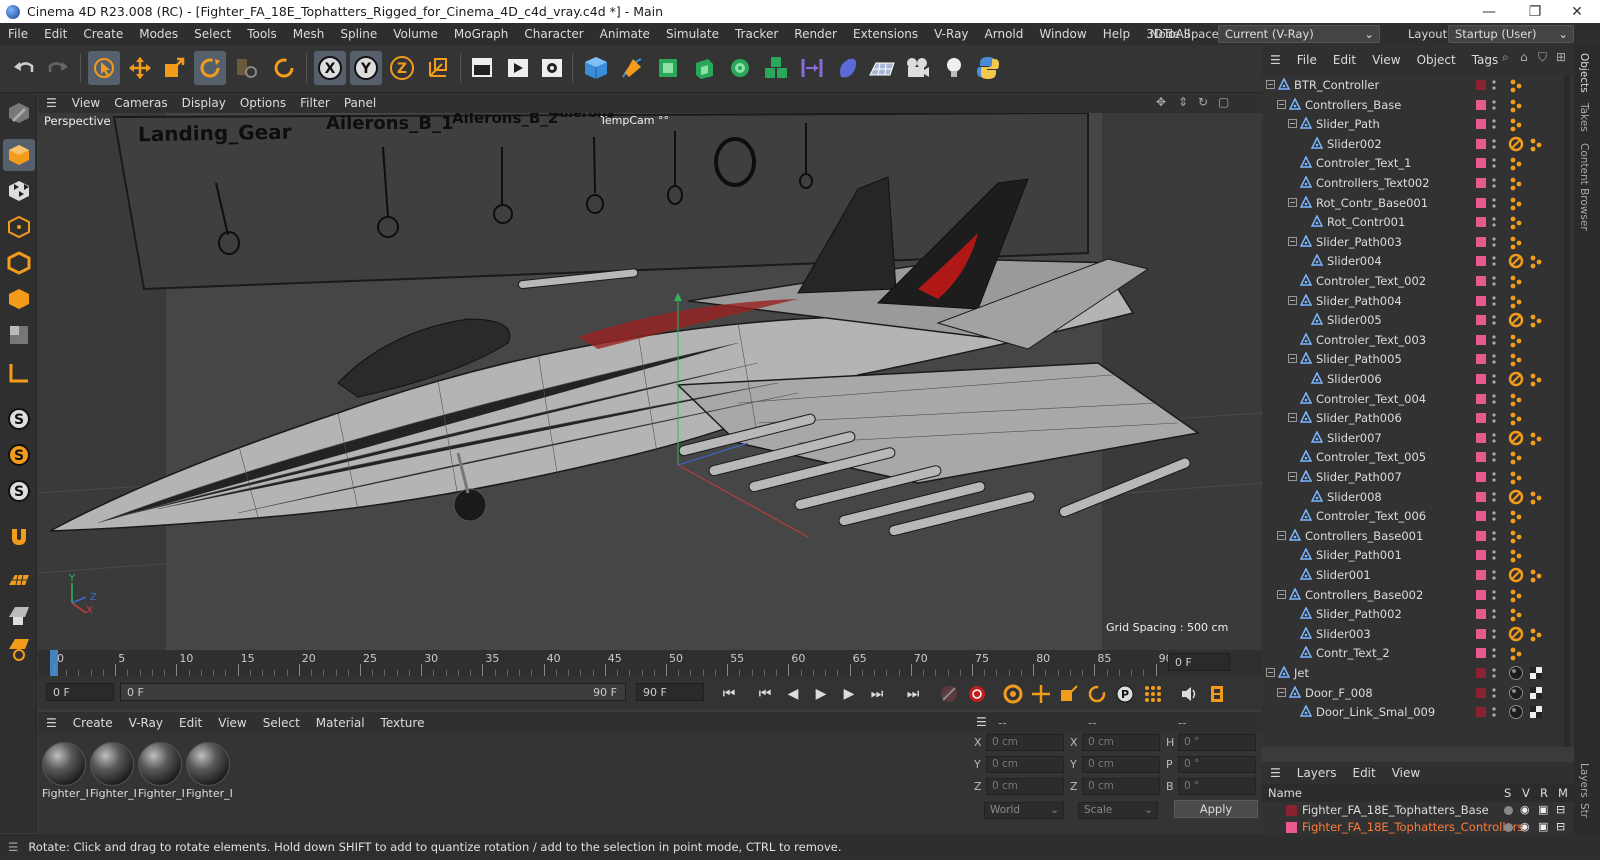 This screenshot has width=1600, height=860. Describe the element at coordinates (1418, 497) in the screenshot. I see `object-tree-row: Slider008` at that location.